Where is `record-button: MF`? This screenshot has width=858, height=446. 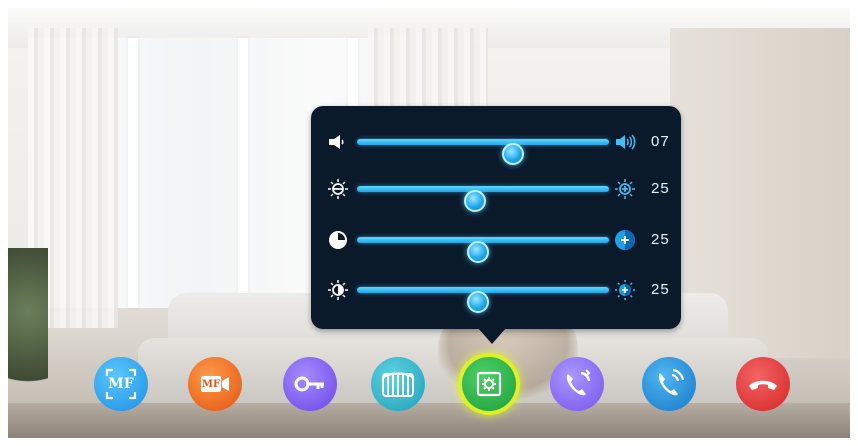 record-button: MF is located at coordinates (215, 384).